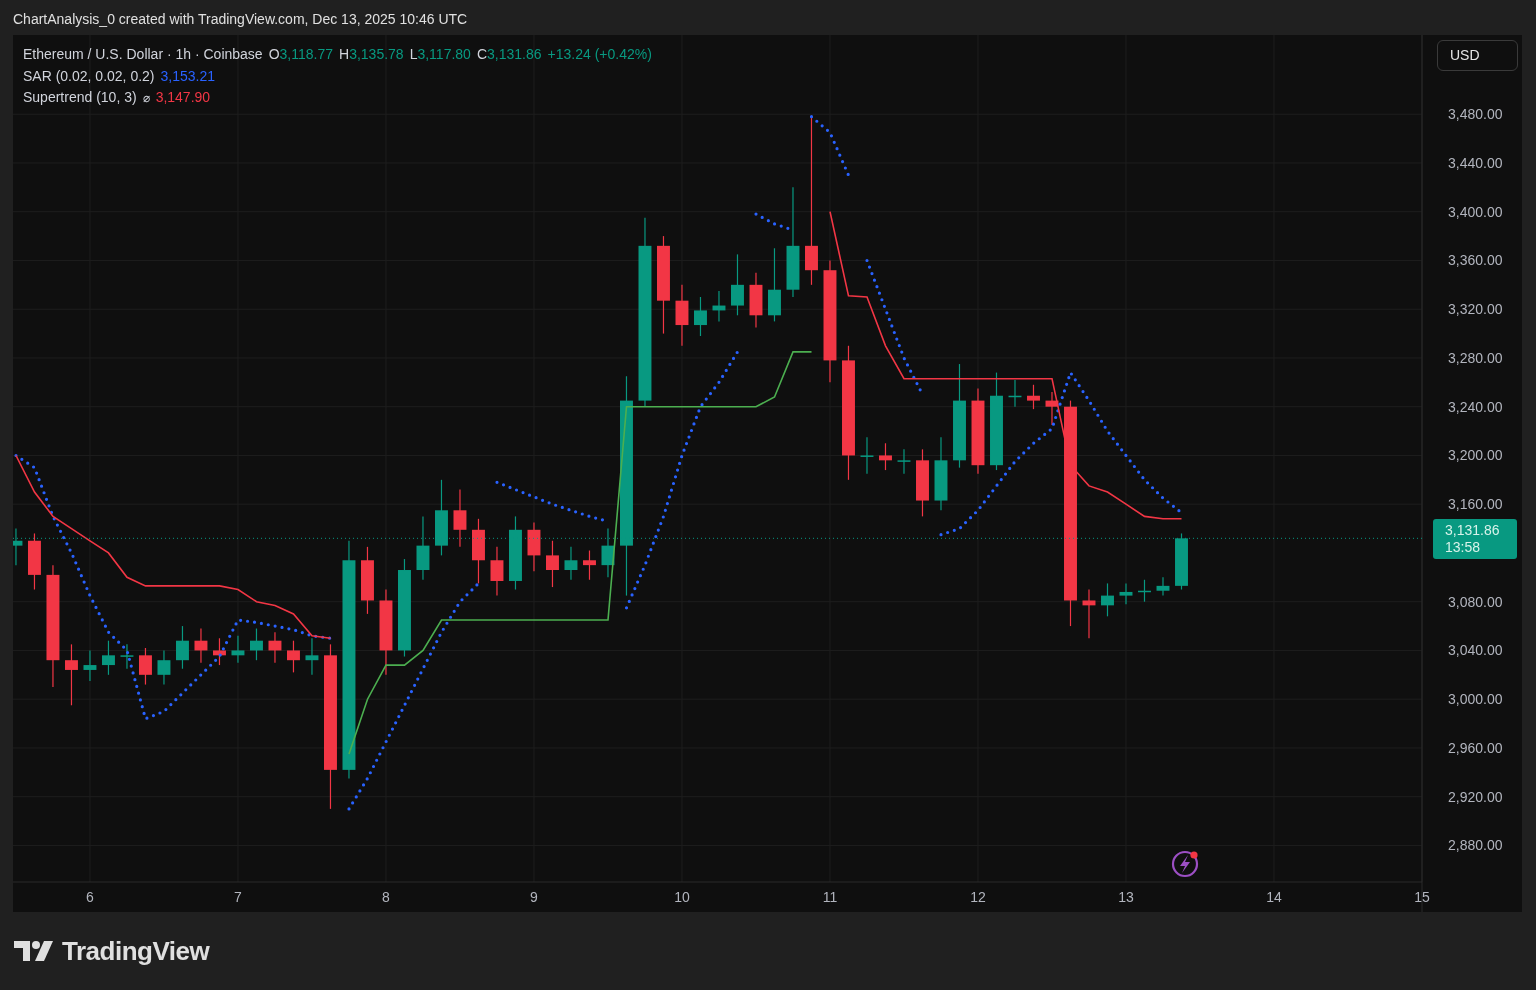 The height and width of the screenshot is (990, 1536). I want to click on time-axis-label: 11, so click(830, 897).